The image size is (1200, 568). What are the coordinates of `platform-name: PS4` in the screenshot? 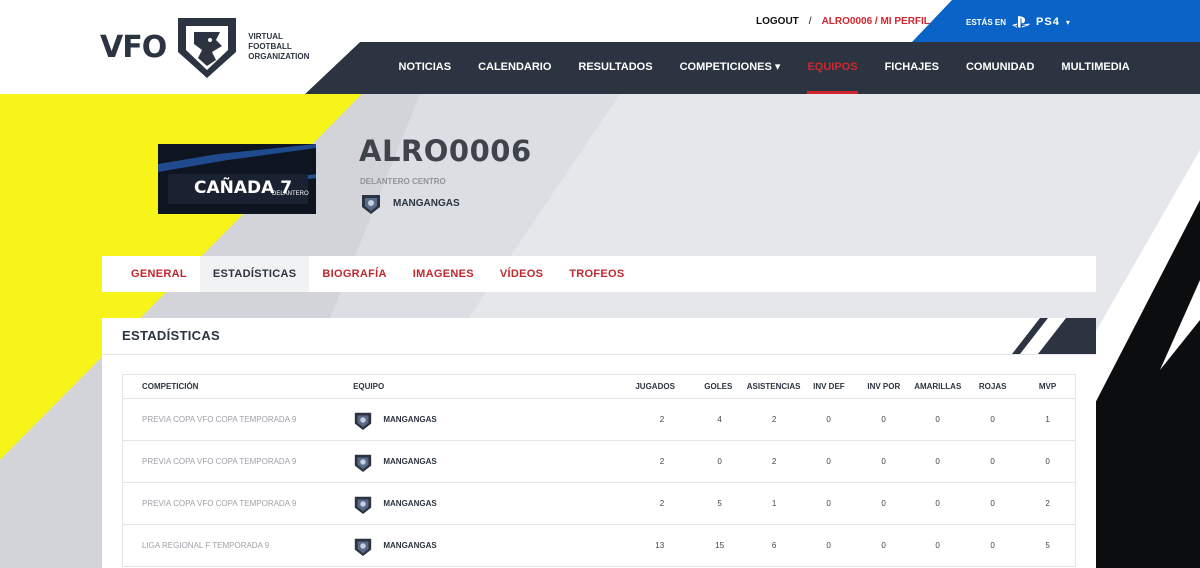 It's located at (1048, 22).